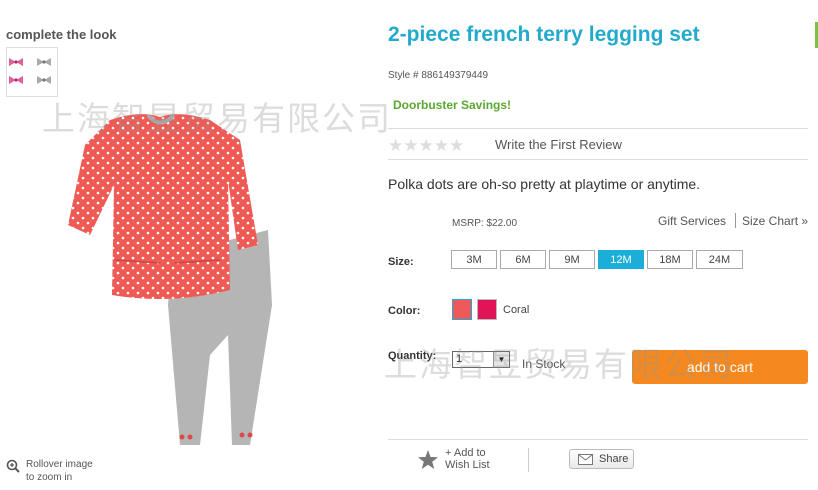  I want to click on add-to-wish-list-link: + Add to Wish List, so click(467, 459).